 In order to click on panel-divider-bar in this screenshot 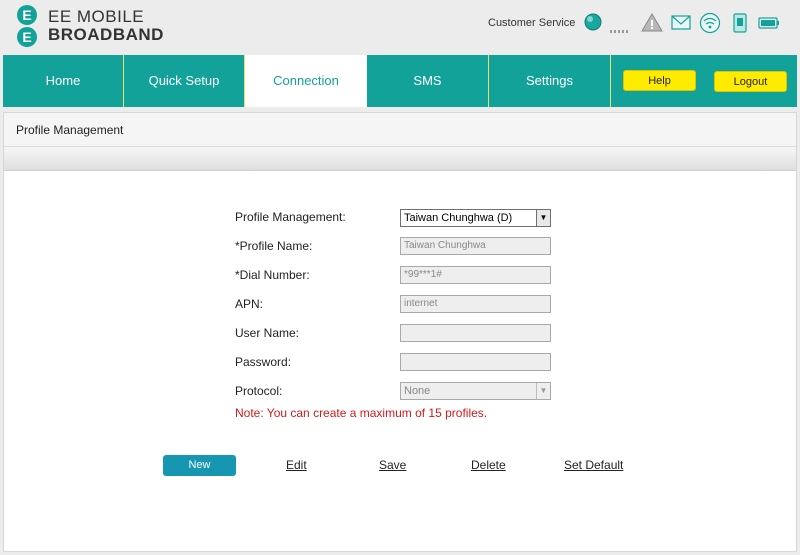, I will do `click(400, 159)`.